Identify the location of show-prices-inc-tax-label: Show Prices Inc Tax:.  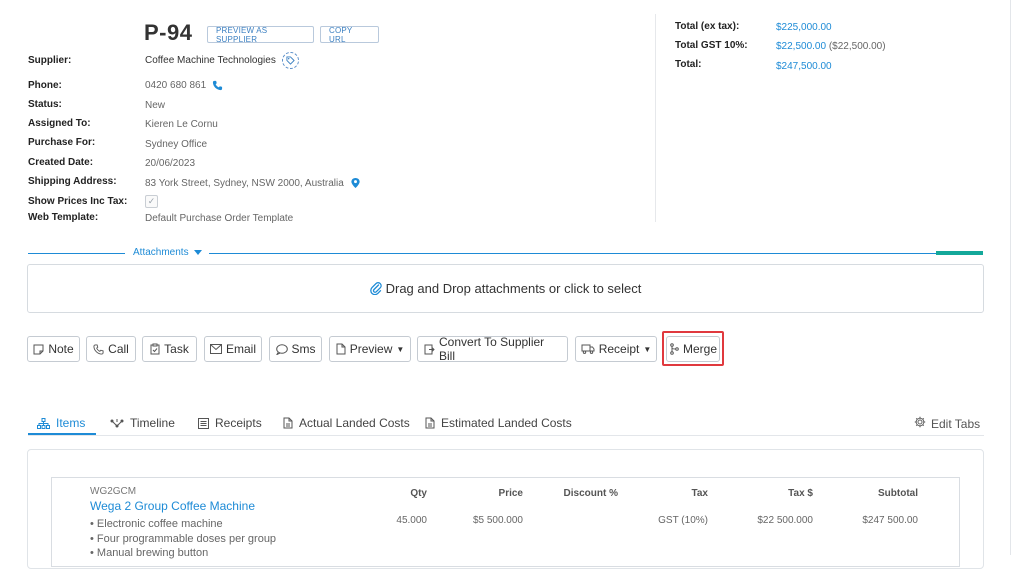
(78, 201).